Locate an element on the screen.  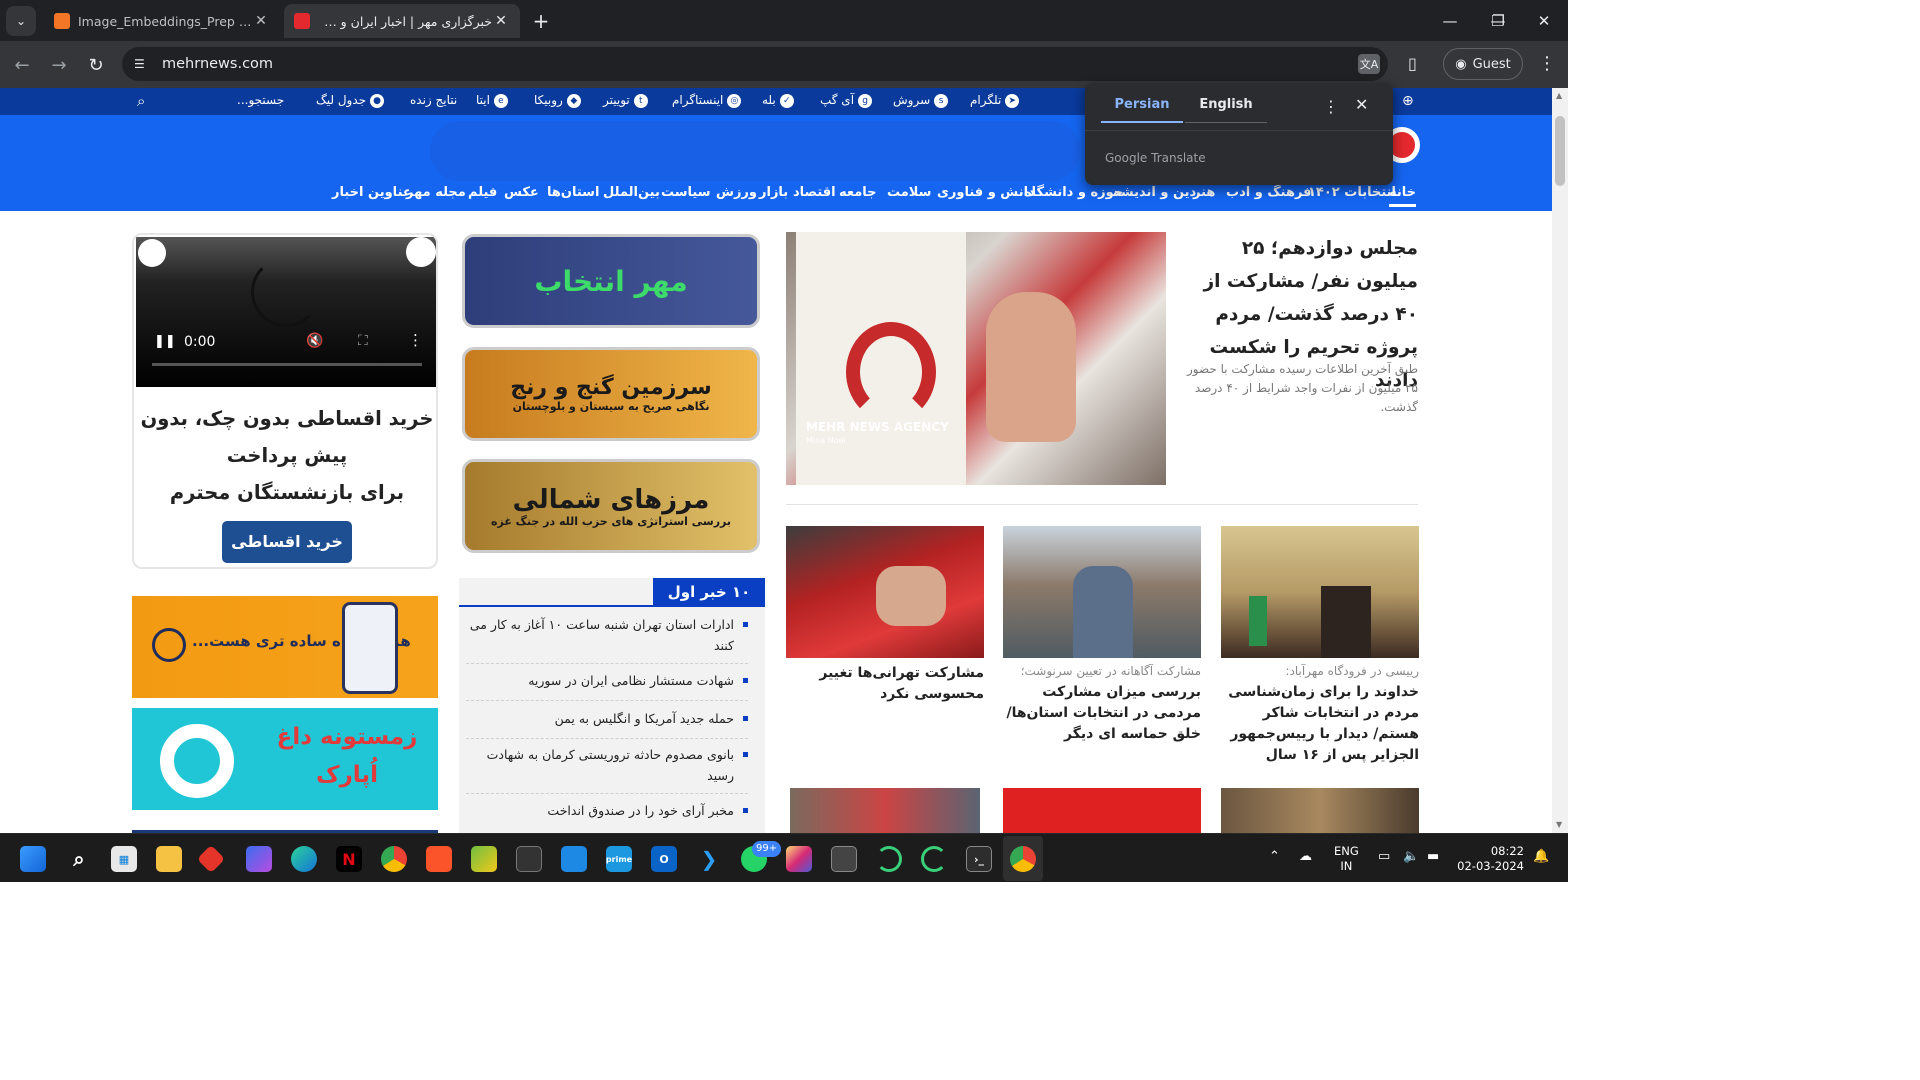
social-soroush: sسروش is located at coordinates (921, 100).